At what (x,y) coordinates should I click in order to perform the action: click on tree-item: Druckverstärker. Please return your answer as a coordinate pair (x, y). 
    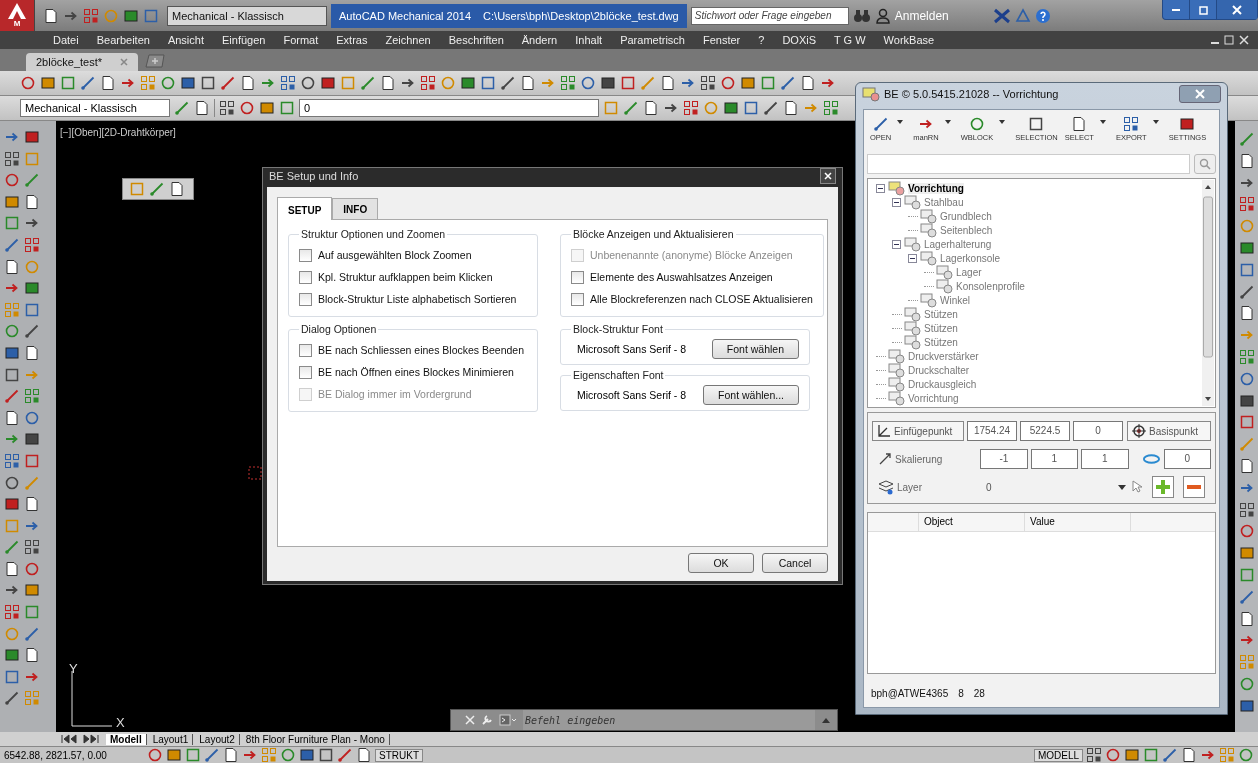
    Looking at the image, I should click on (943, 356).